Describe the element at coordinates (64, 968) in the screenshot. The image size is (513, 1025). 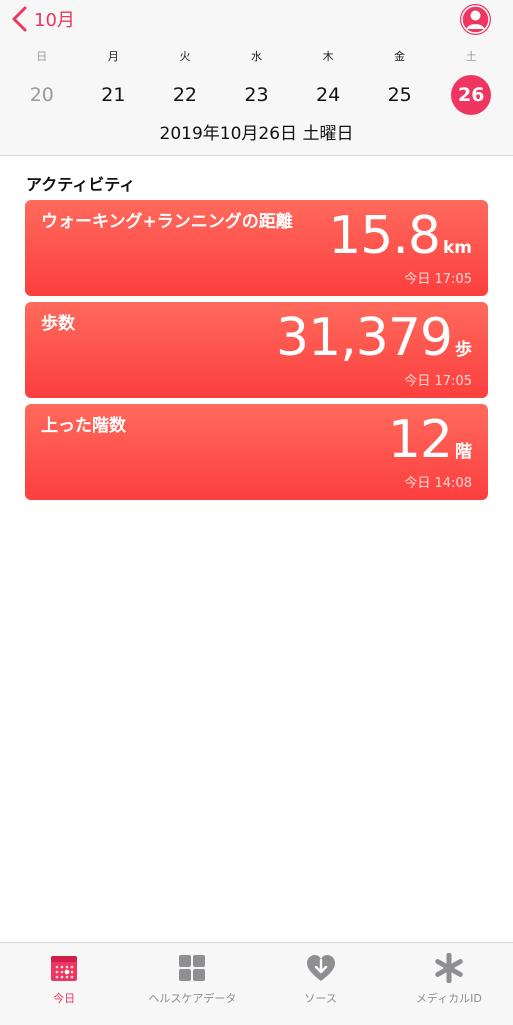
I see `calendar-icon` at that location.